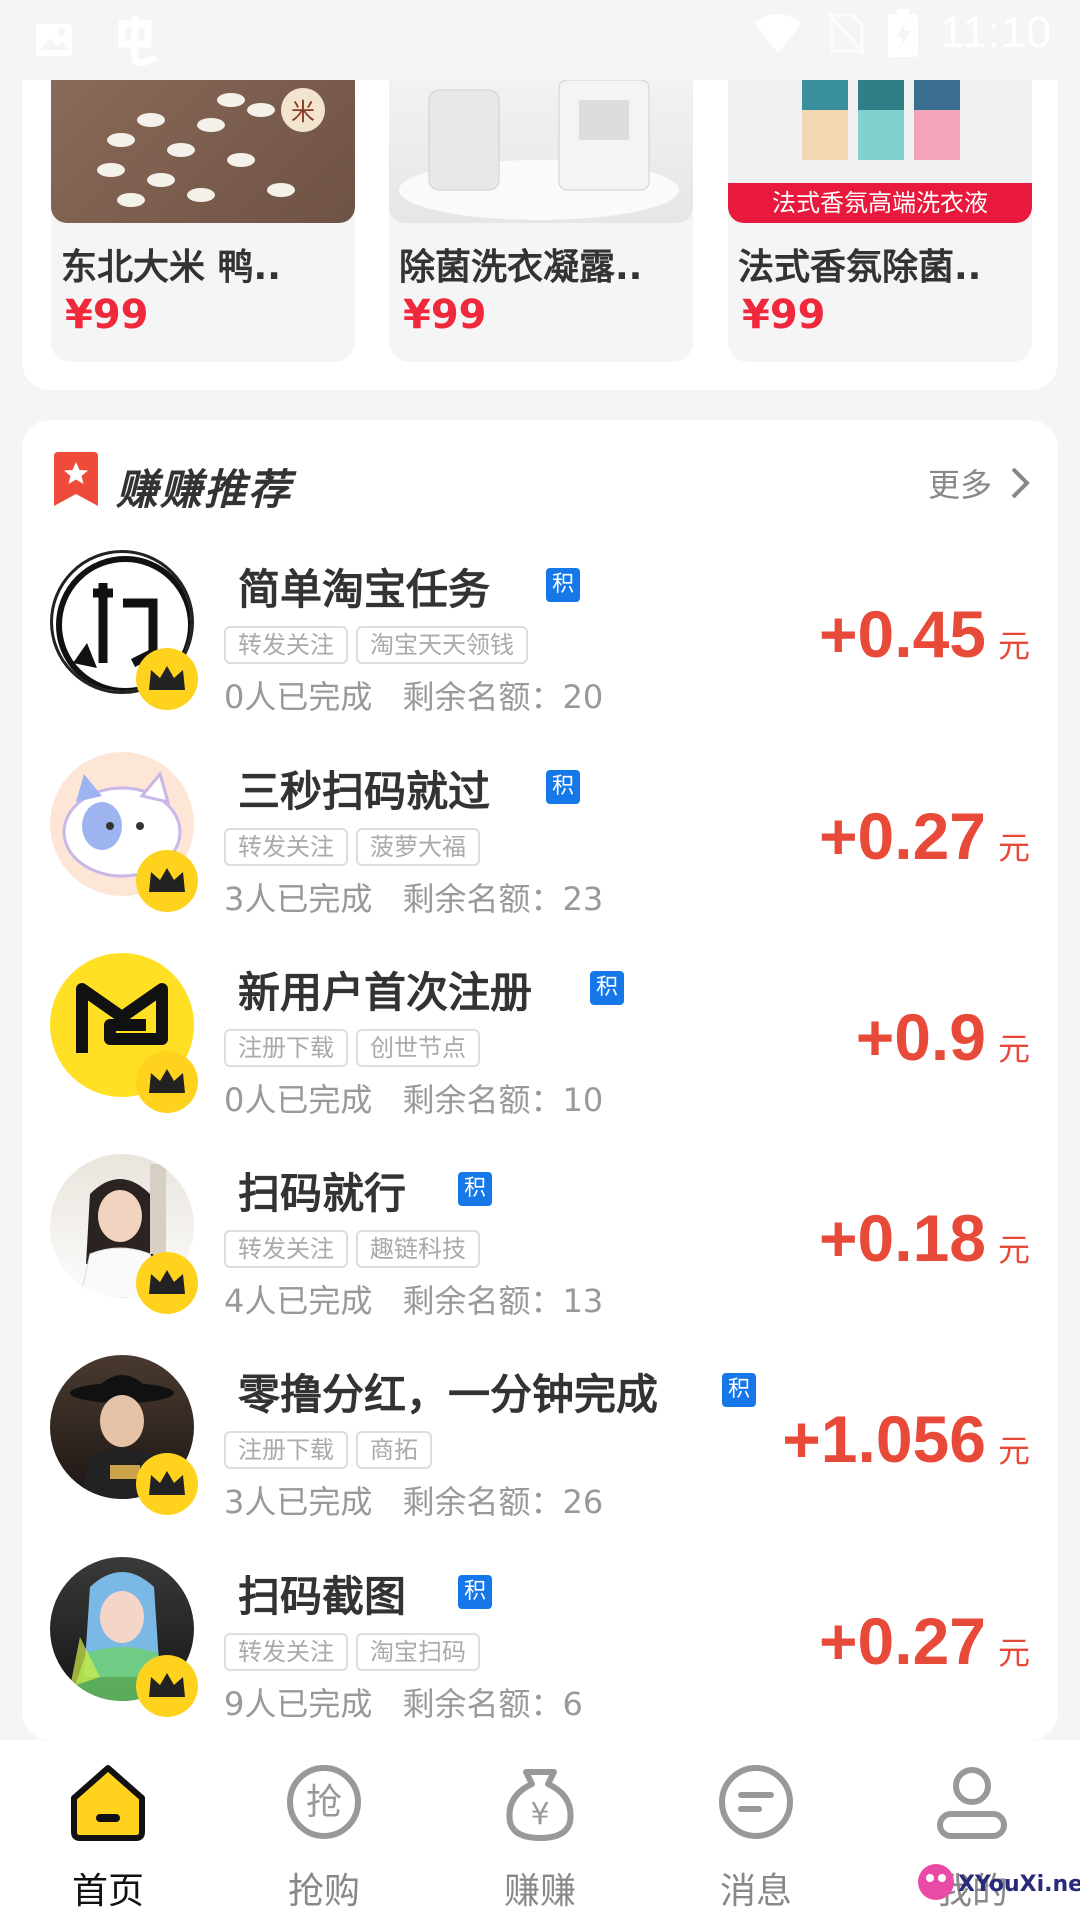 The image size is (1080, 1920). I want to click on product-title: 除菌洗衣凝露.., so click(521, 267).